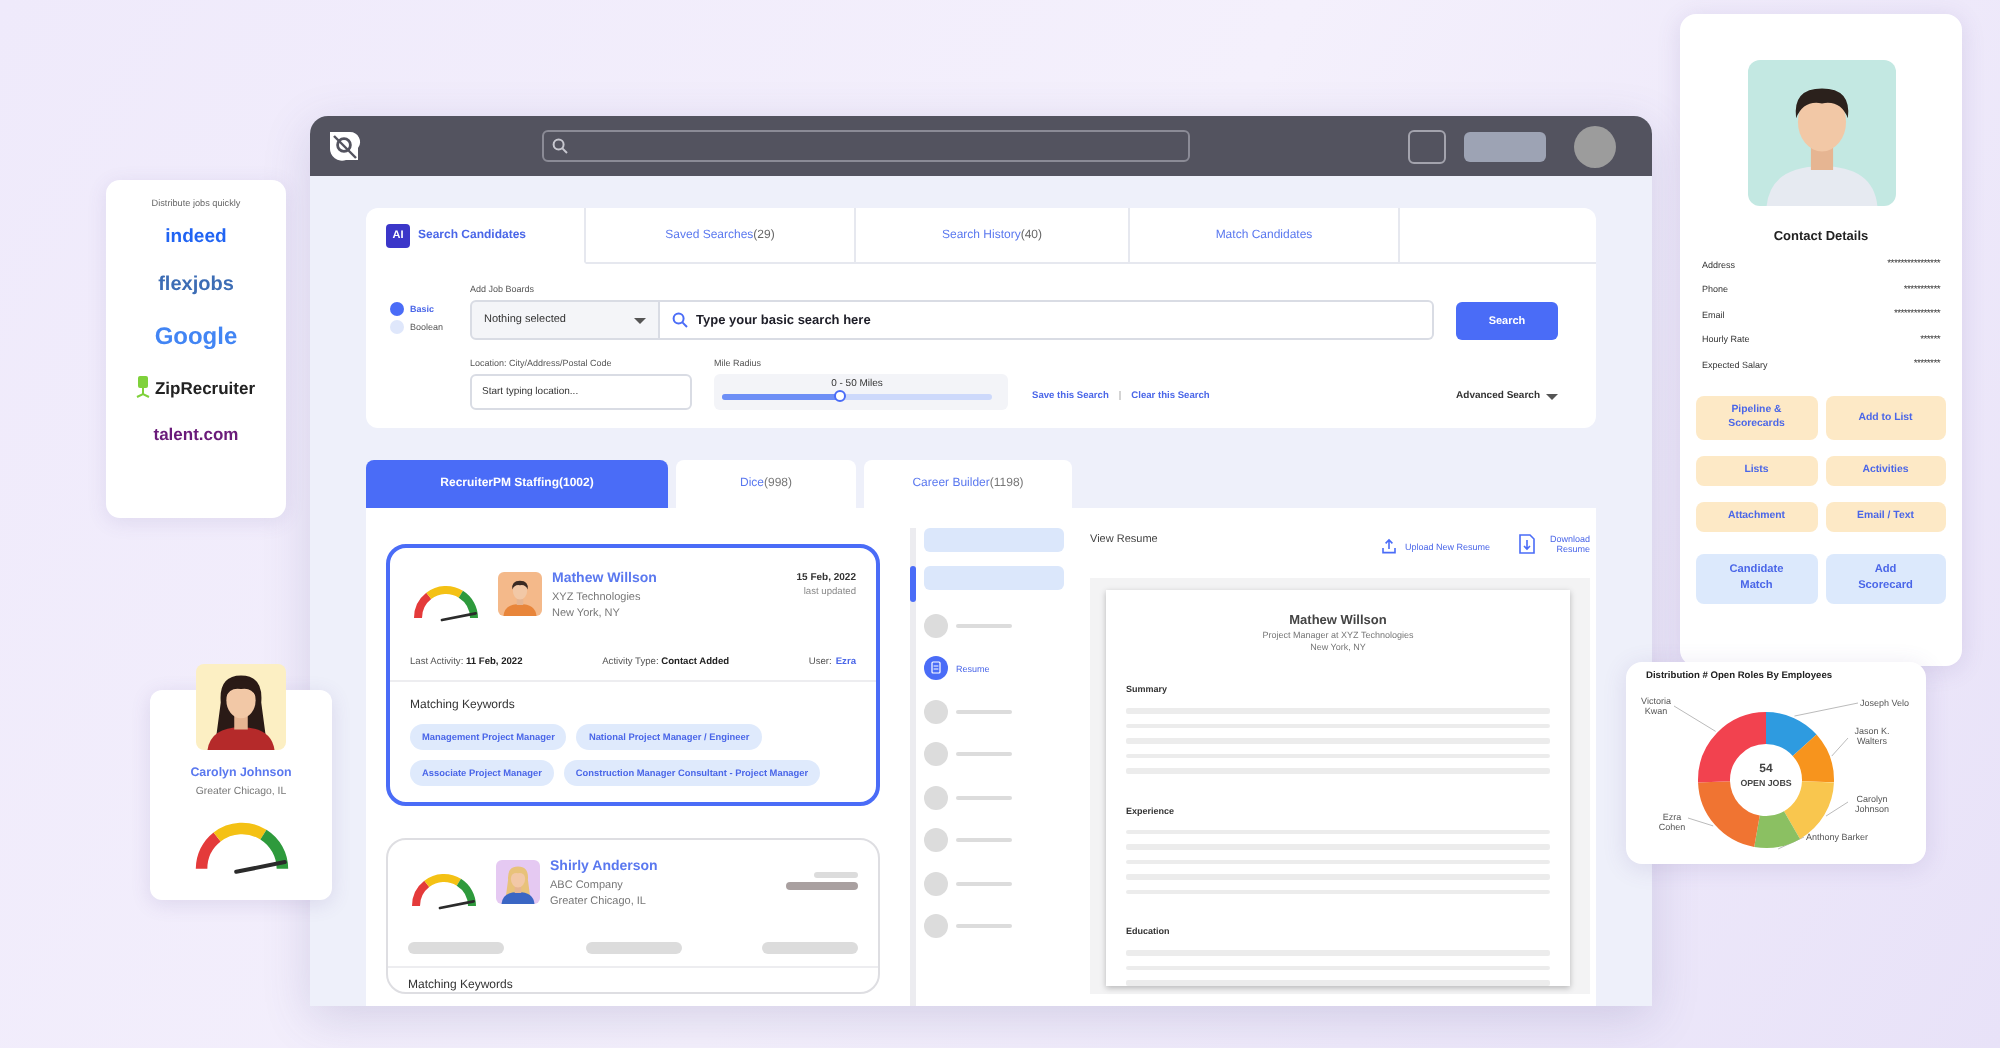  What do you see at coordinates (936, 668) in the screenshot?
I see `document-icon` at bounding box center [936, 668].